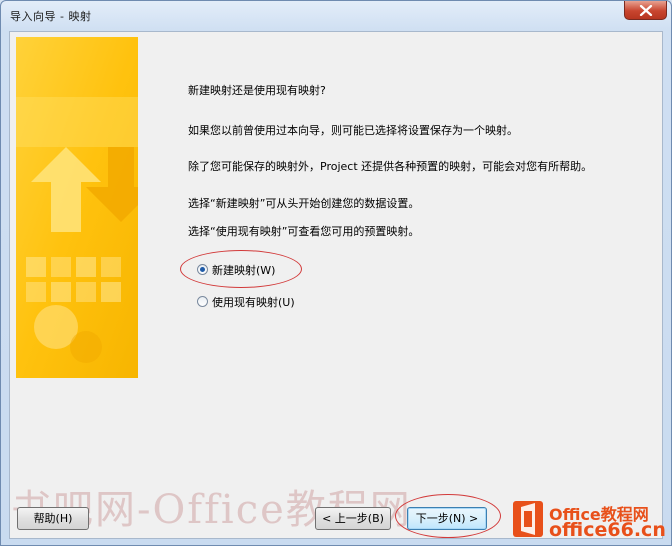 This screenshot has width=672, height=546. Describe the element at coordinates (447, 518) in the screenshot. I see `next-button: 下一步(N) >` at that location.